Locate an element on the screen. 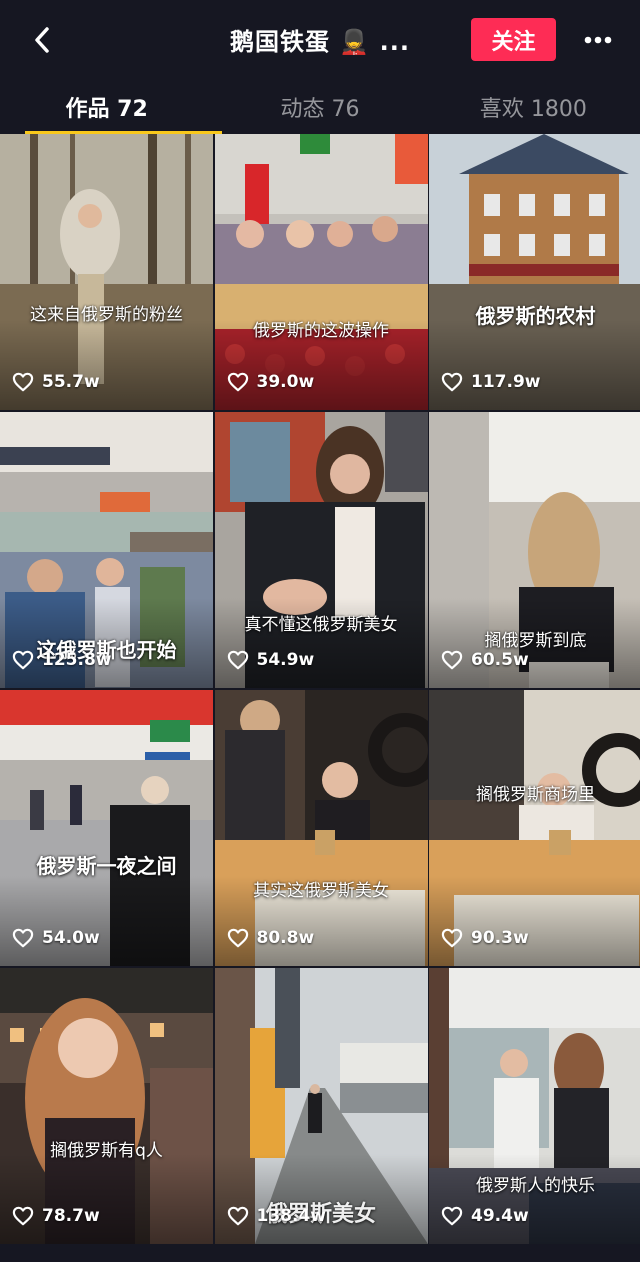  like-count: 90.3w is located at coordinates (485, 938).